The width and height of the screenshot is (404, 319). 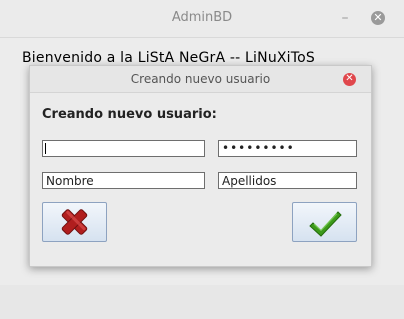 I want to click on minimize-icon: –, so click(x=345, y=18).